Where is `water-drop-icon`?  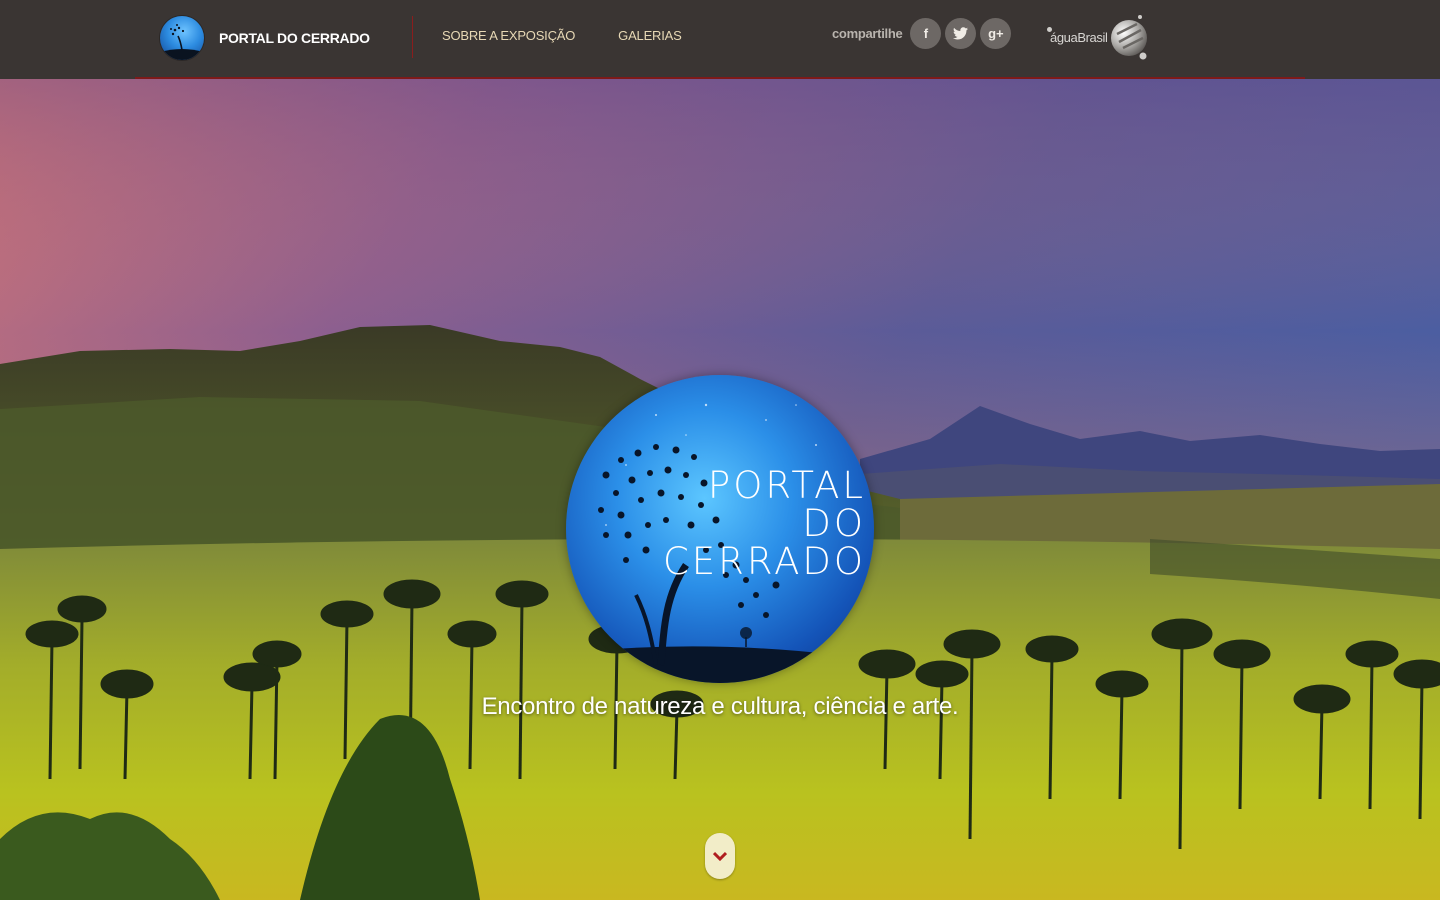
water-drop-icon is located at coordinates (1129, 37).